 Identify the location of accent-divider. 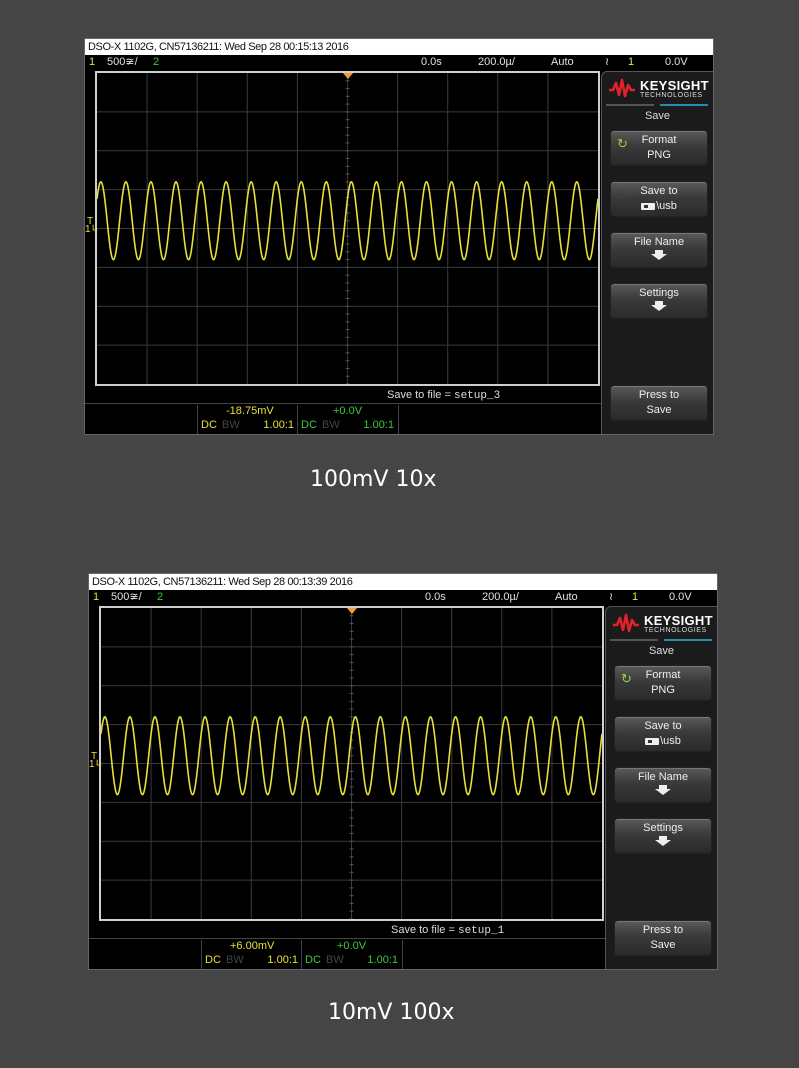
(684, 105).